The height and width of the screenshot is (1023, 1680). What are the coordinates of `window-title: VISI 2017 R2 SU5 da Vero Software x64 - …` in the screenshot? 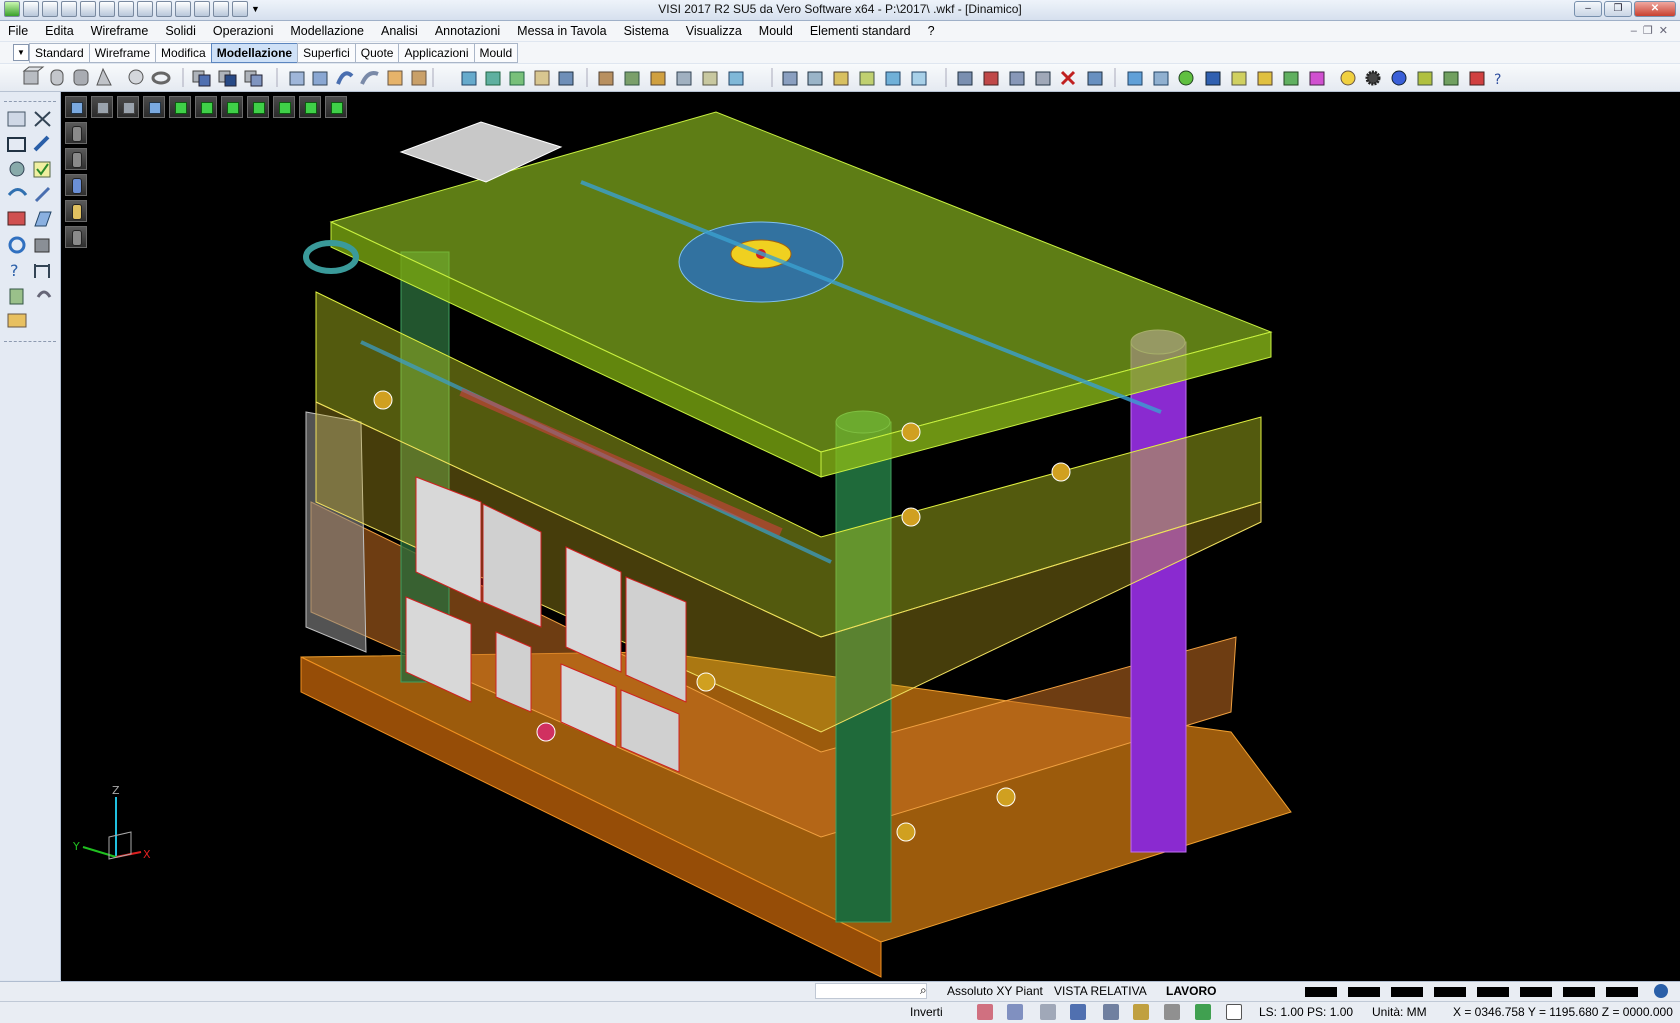 It's located at (840, 9).